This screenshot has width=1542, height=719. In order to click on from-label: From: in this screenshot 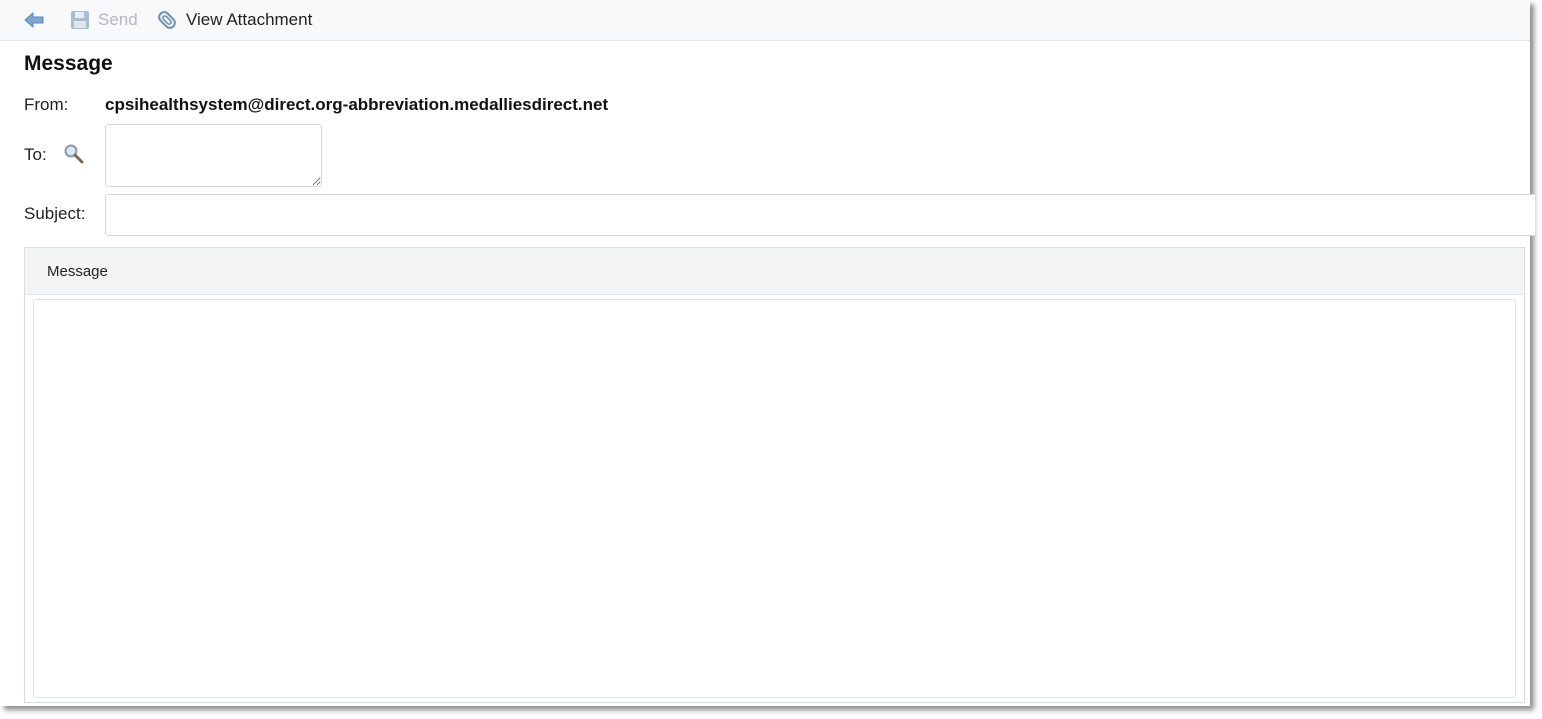, I will do `click(46, 104)`.